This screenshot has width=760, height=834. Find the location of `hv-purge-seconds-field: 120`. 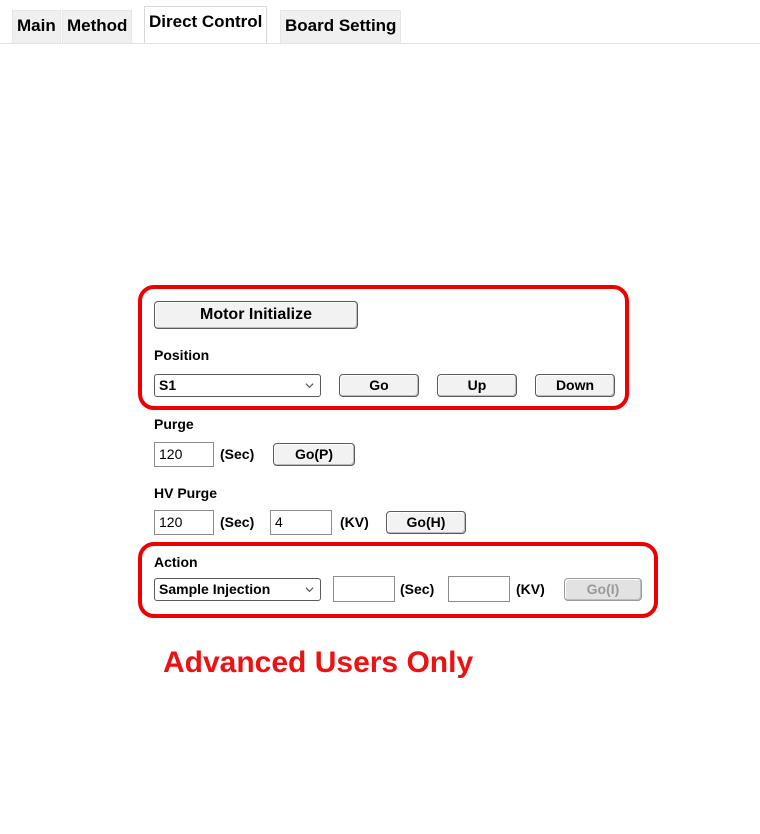

hv-purge-seconds-field: 120 is located at coordinates (184, 522).